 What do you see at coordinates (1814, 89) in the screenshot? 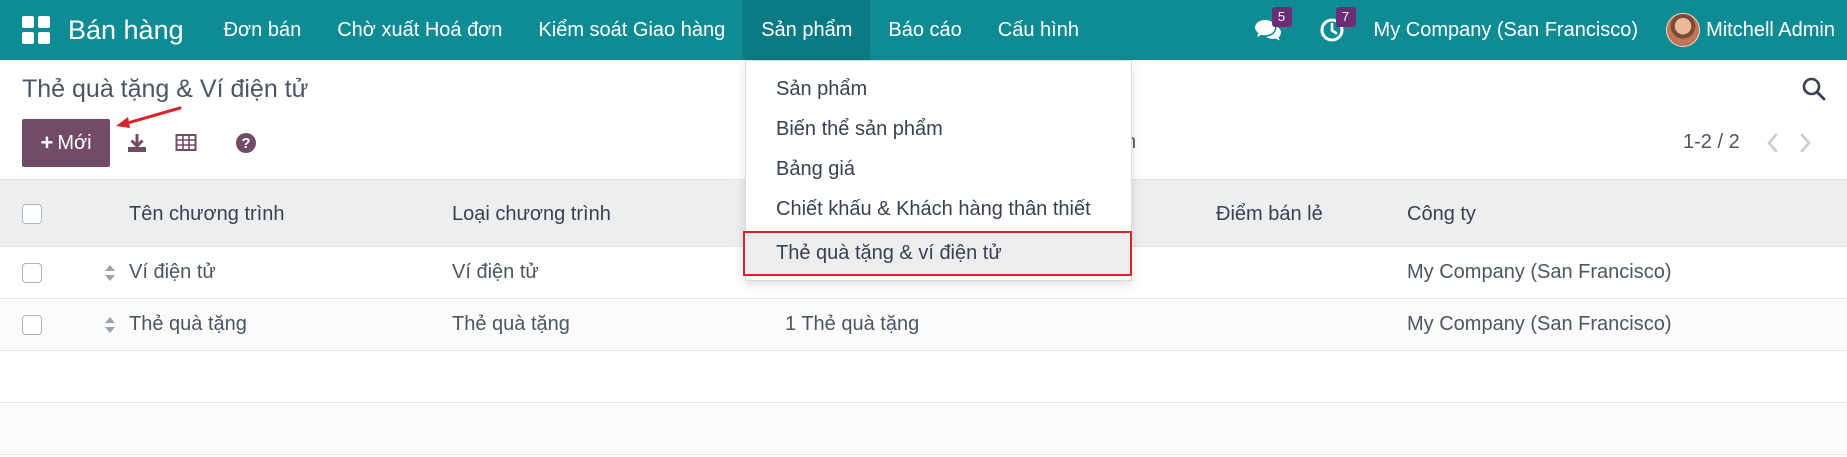
I see `search-icon` at bounding box center [1814, 89].